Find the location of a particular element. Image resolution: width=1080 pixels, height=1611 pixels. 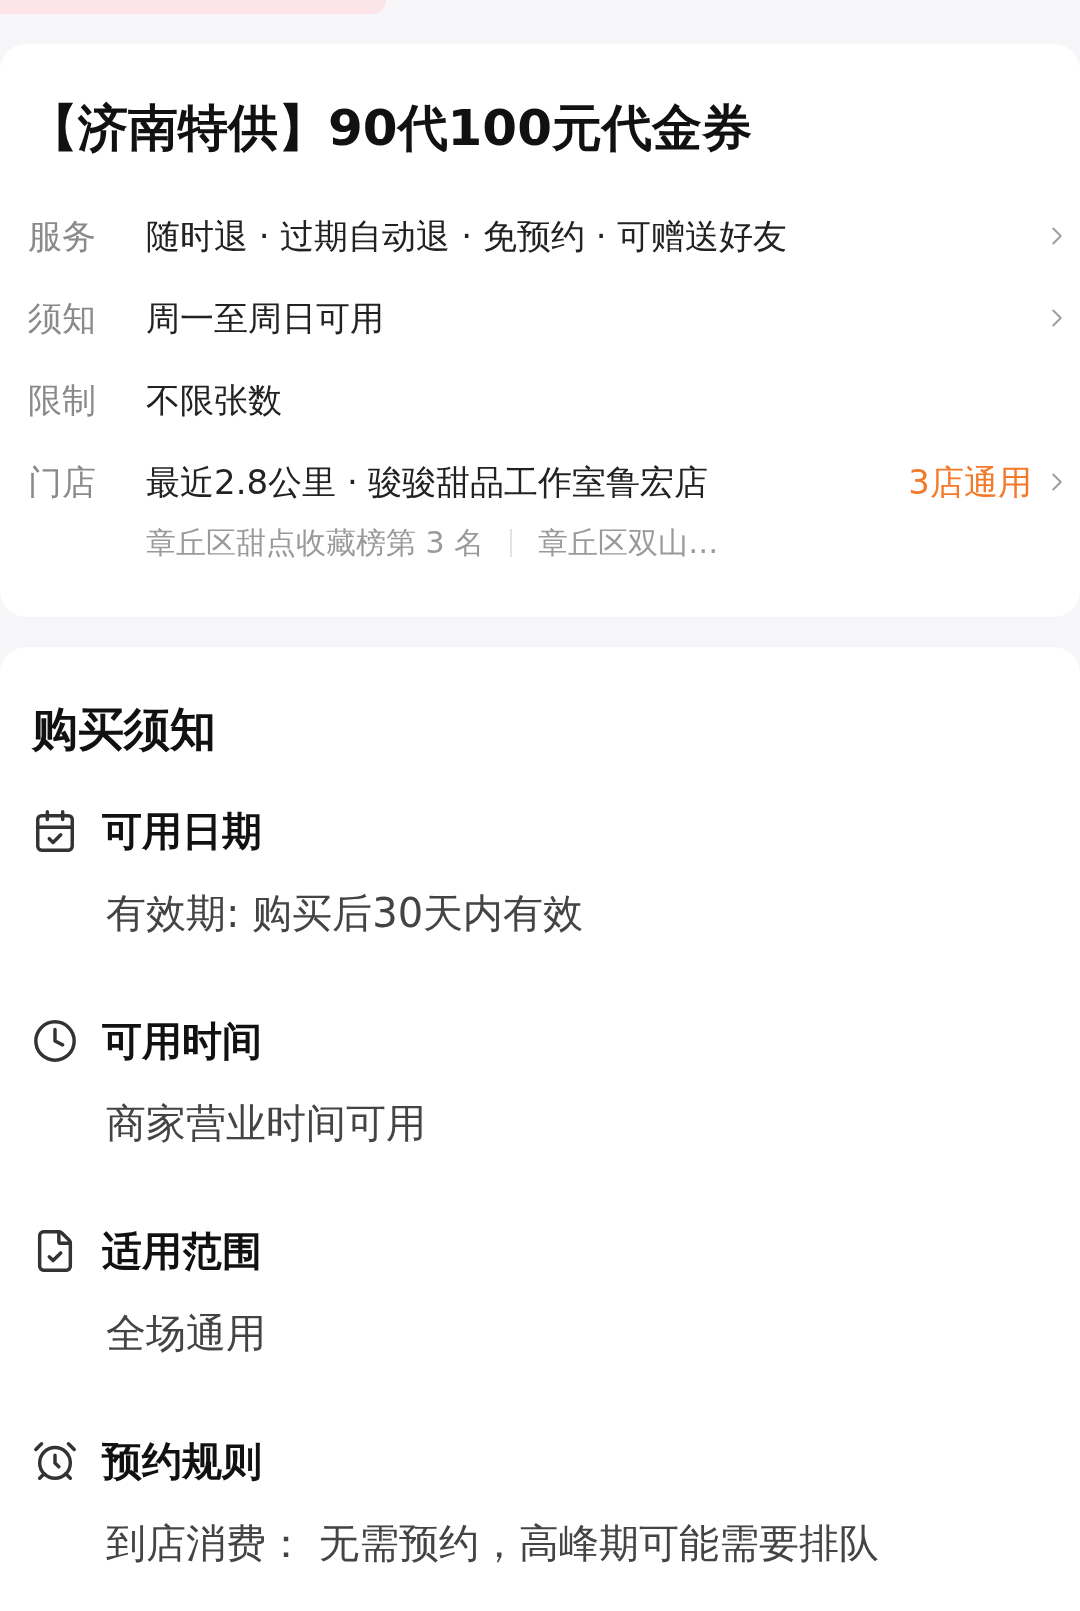

section-title: 可用时间 is located at coordinates (182, 1041).